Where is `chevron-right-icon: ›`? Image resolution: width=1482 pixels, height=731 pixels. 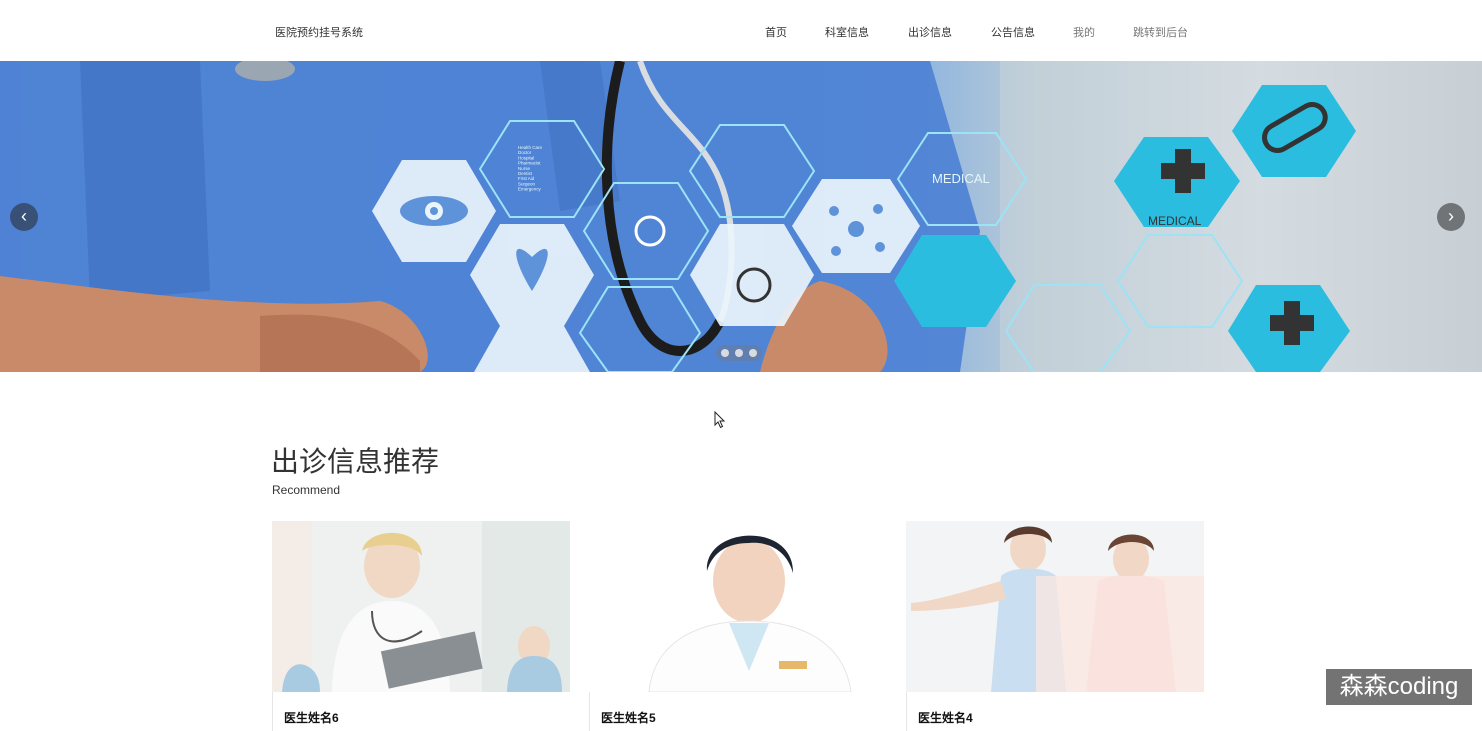
chevron-right-icon: › is located at coordinates (1451, 216).